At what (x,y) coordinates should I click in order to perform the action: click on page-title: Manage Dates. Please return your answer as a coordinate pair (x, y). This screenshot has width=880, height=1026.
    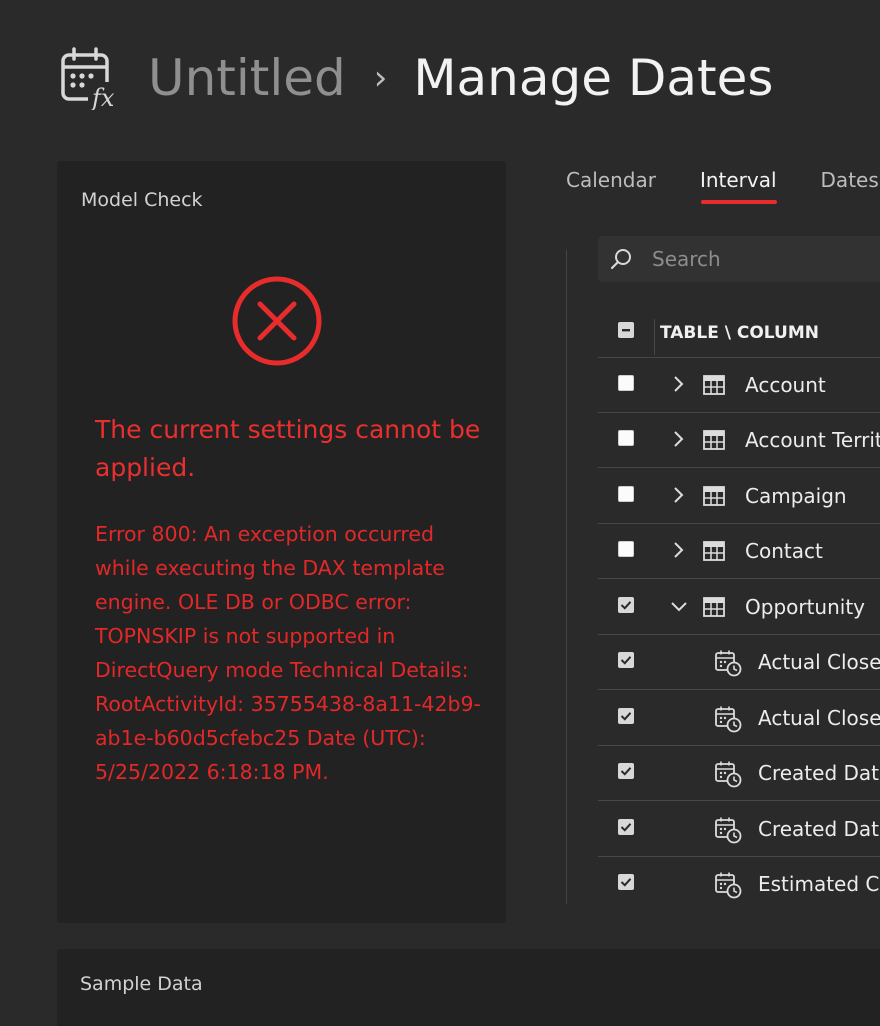
    Looking at the image, I should click on (593, 78).